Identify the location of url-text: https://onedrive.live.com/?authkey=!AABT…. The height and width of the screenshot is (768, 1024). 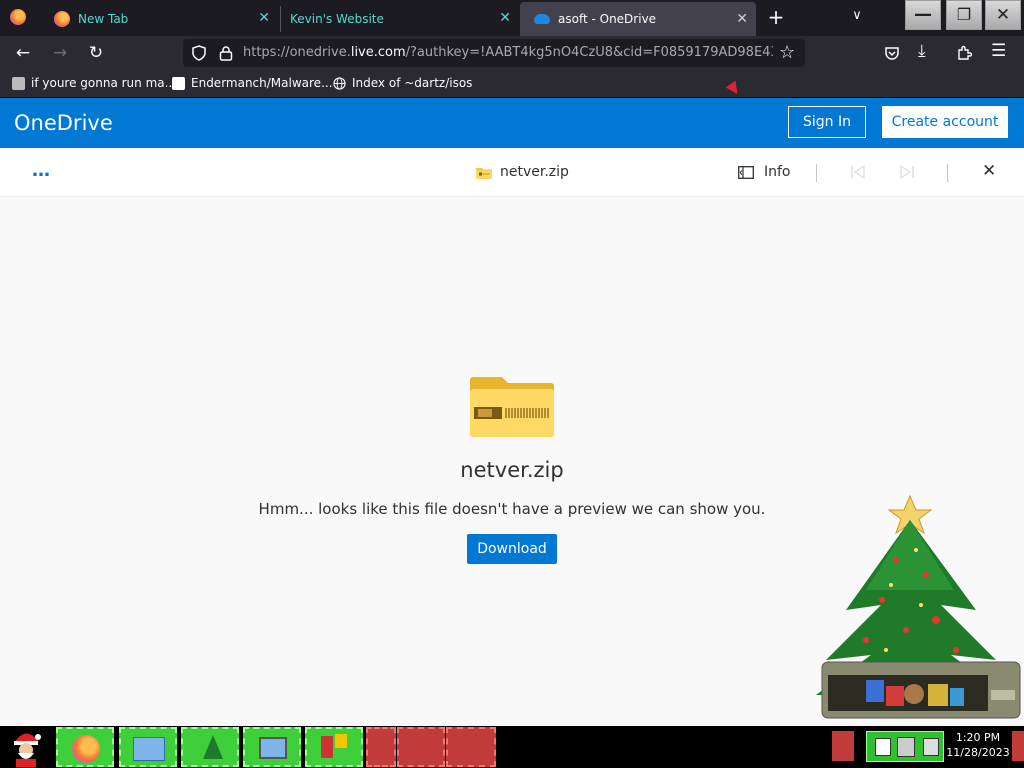
(508, 52).